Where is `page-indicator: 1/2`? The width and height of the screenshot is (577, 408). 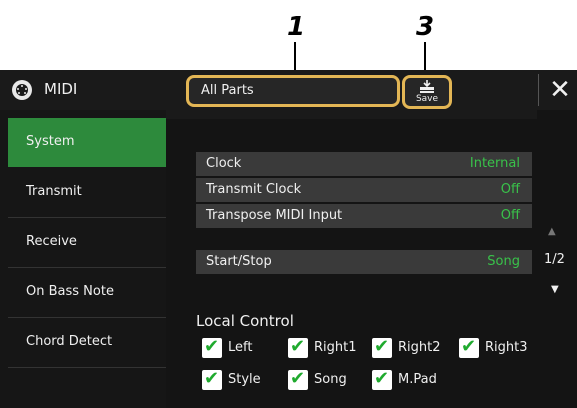 page-indicator: 1/2 is located at coordinates (554, 259).